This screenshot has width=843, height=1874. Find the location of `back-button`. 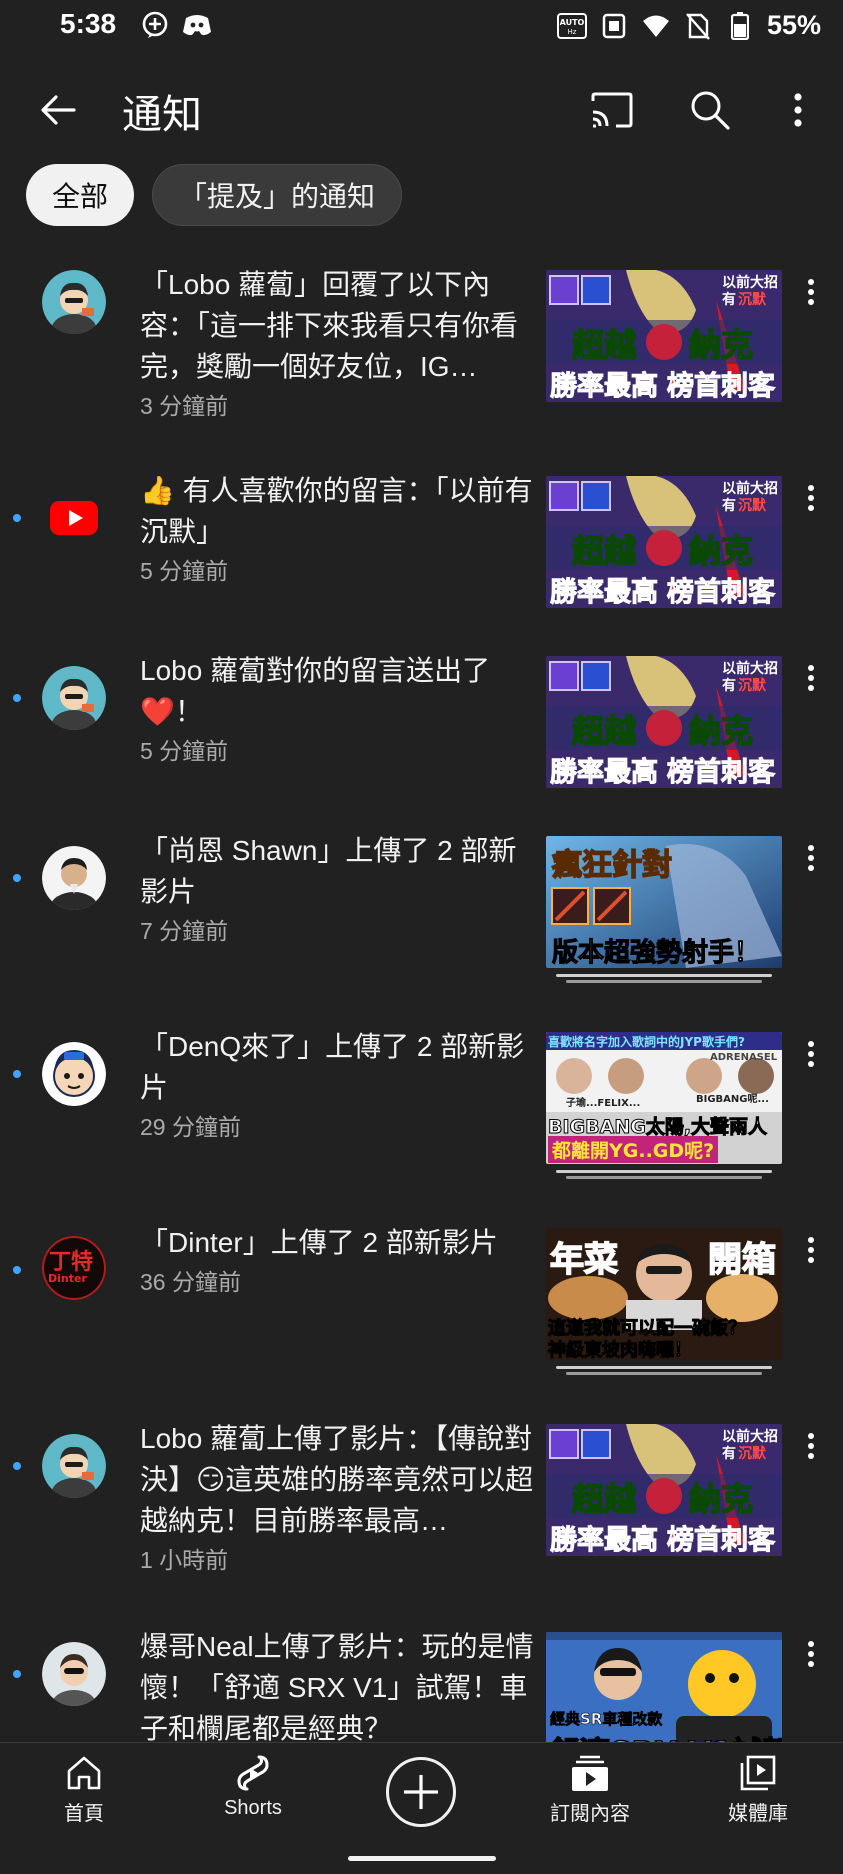

back-button is located at coordinates (58, 110).